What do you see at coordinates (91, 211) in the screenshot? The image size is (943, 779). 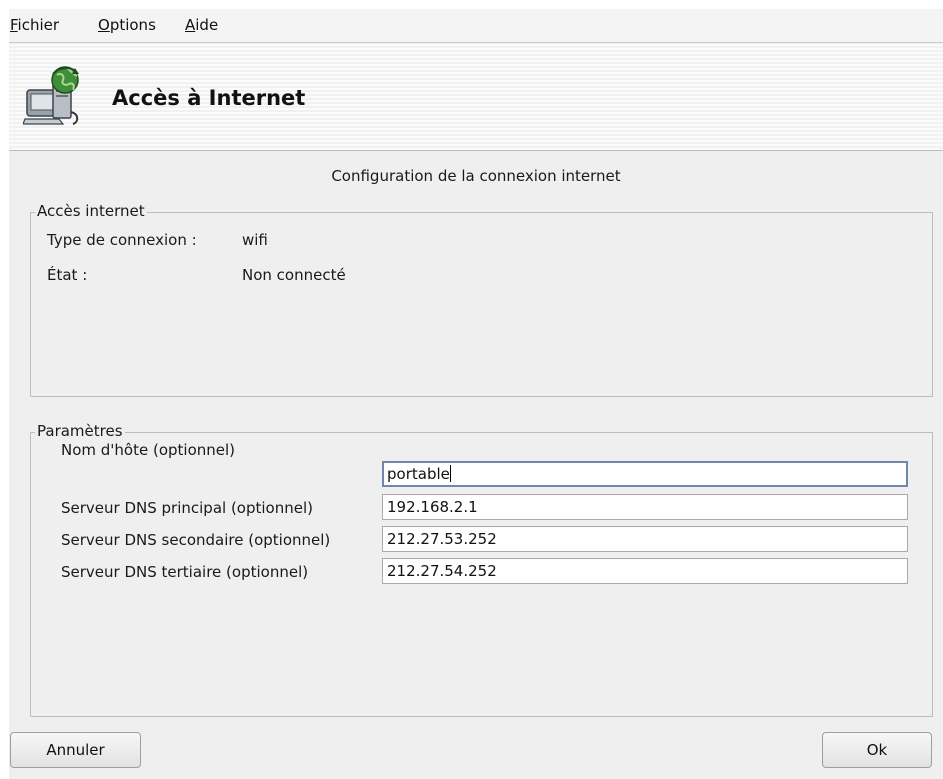 I see `access-group-label: Accès internet` at bounding box center [91, 211].